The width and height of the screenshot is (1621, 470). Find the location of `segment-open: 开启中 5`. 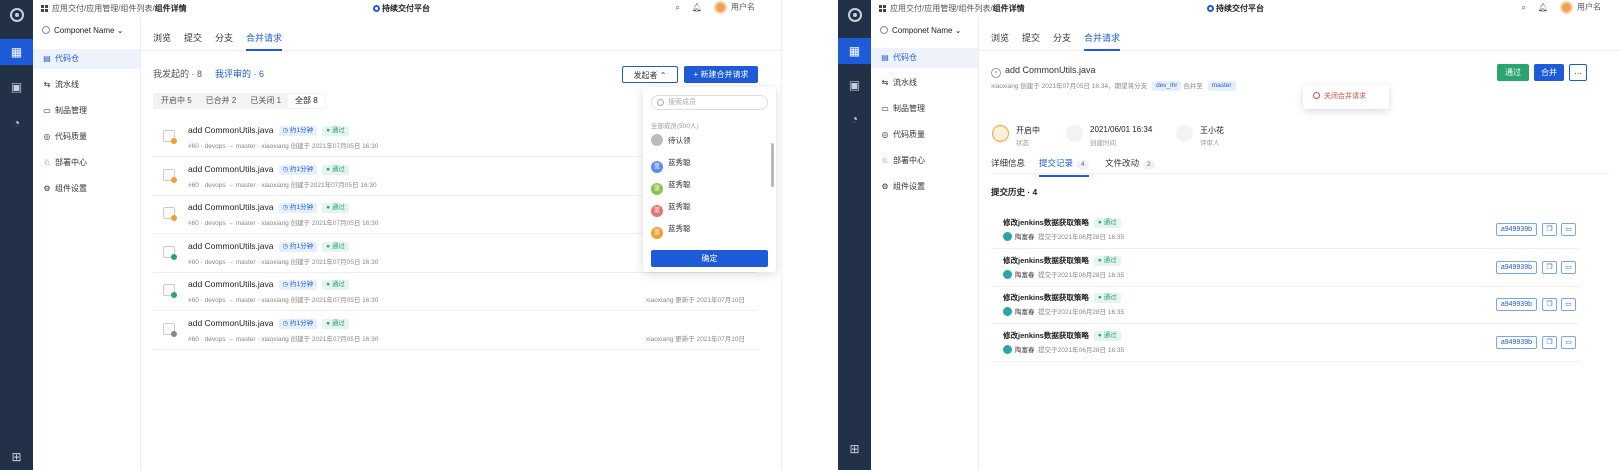

segment-open: 开启中 5 is located at coordinates (176, 101).